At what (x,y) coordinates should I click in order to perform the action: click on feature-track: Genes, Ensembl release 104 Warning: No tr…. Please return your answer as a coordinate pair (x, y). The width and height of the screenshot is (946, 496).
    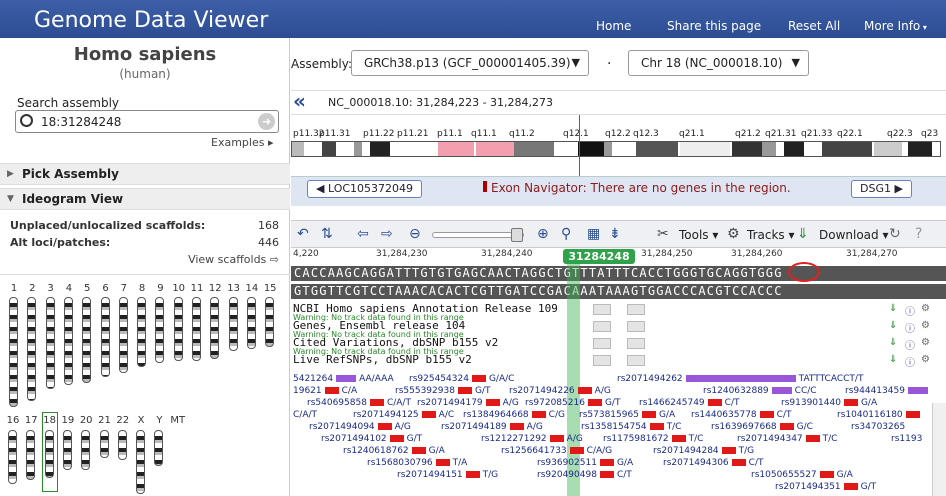
    Looking at the image, I should click on (618, 329).